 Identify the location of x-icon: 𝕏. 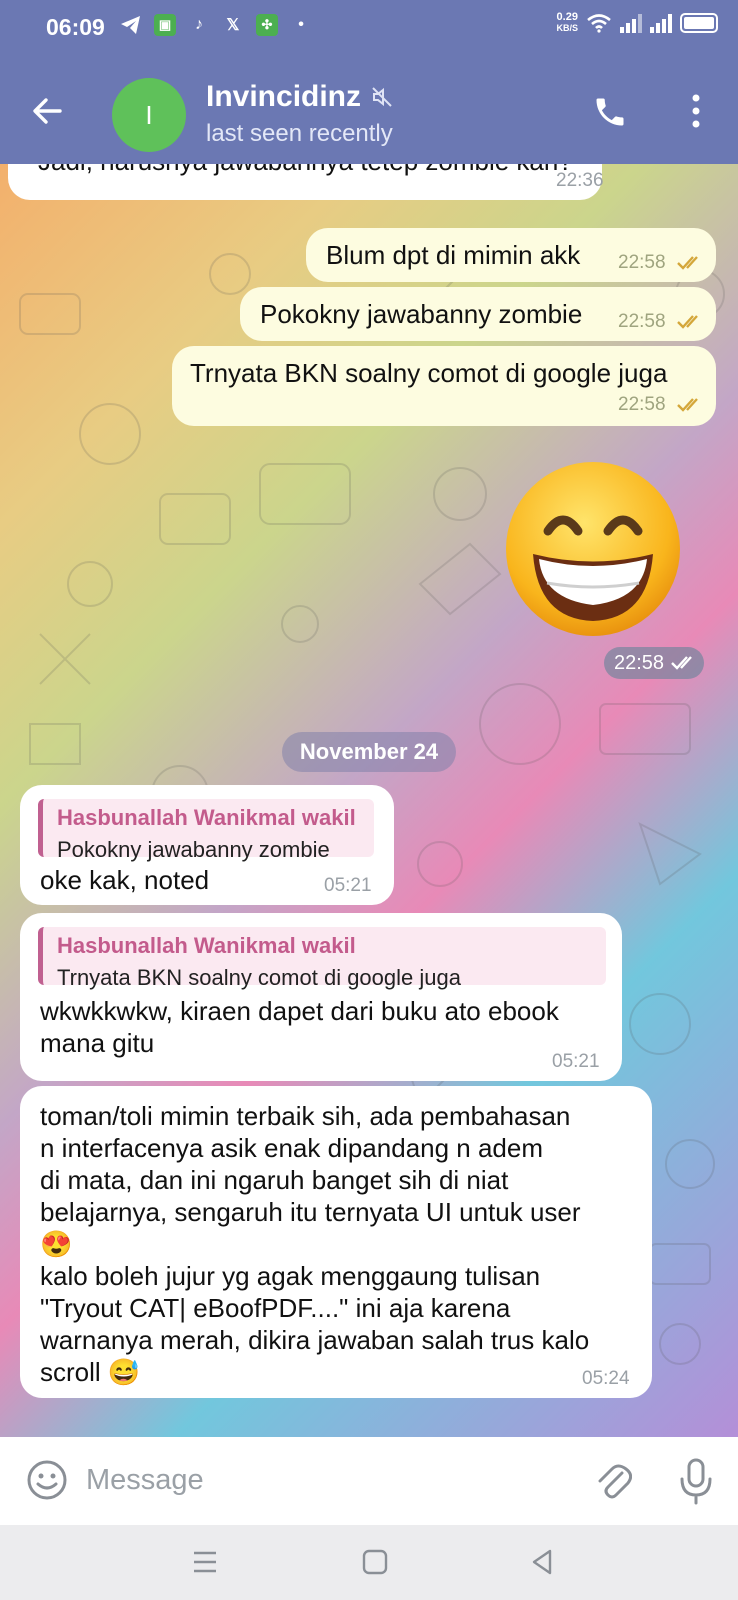
(233, 25).